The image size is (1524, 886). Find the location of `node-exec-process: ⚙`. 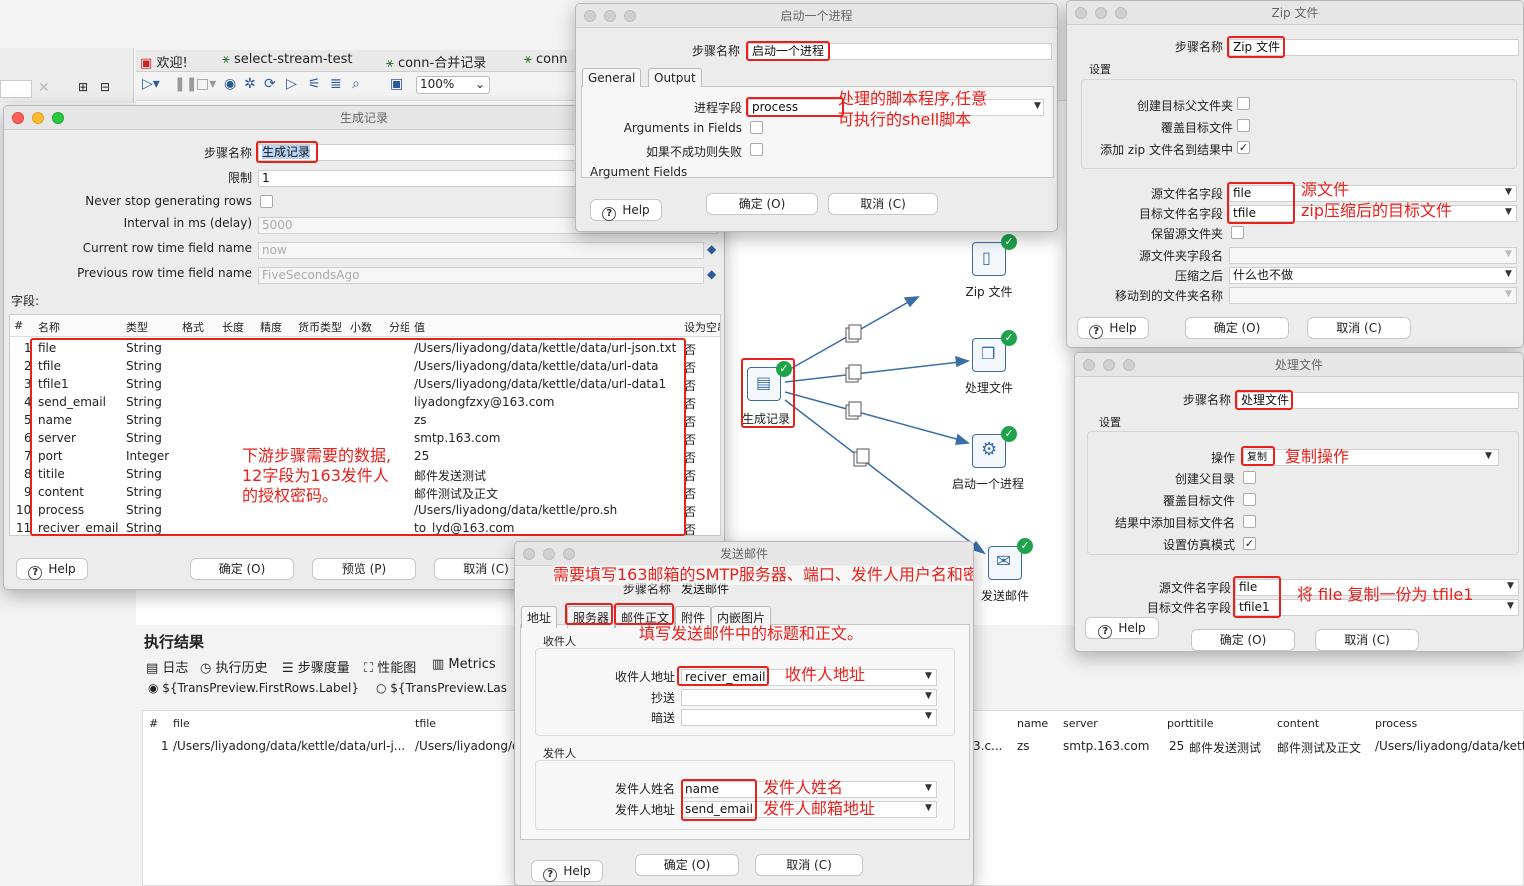

node-exec-process: ⚙ is located at coordinates (989, 451).